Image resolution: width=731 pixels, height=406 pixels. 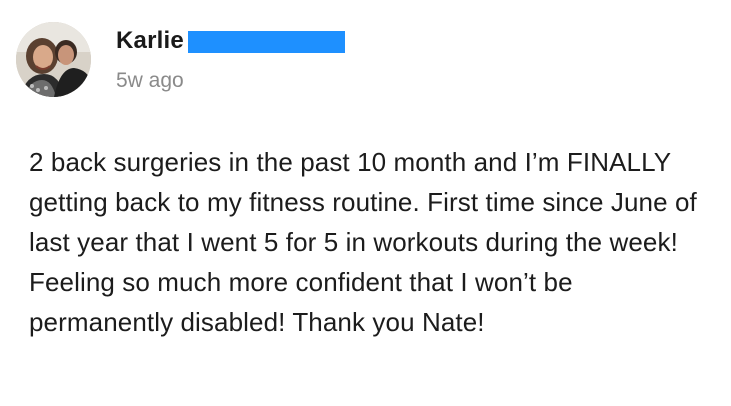 I want to click on author-row: Karlie, so click(x=230, y=41).